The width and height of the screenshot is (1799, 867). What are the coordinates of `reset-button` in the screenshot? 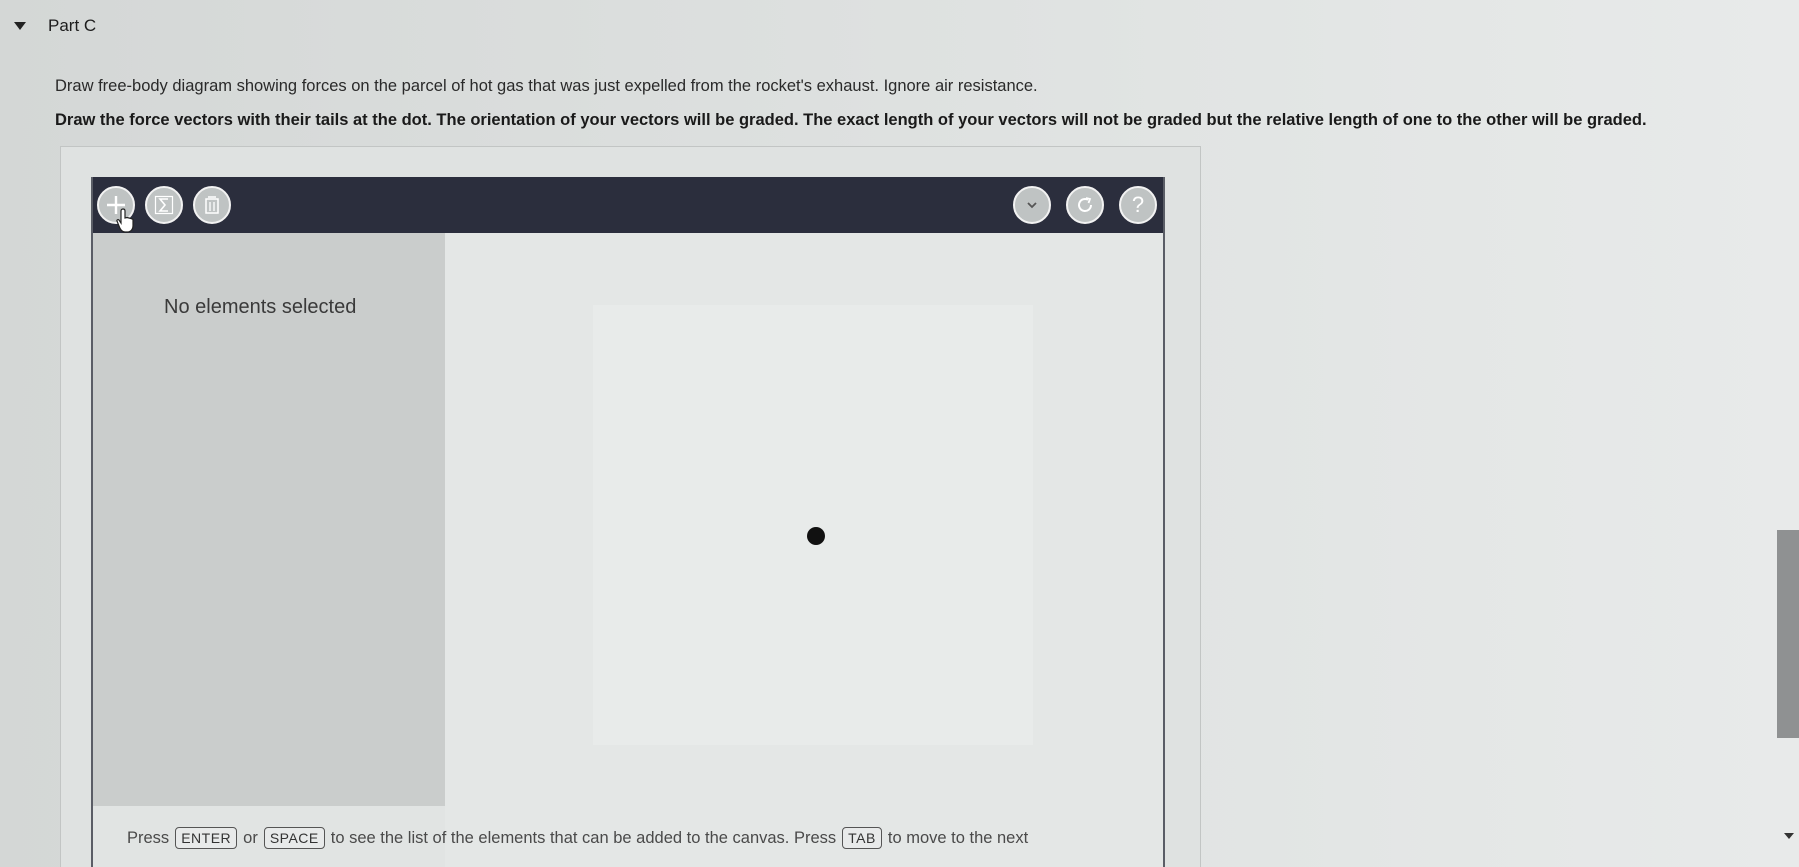 It's located at (1085, 205).